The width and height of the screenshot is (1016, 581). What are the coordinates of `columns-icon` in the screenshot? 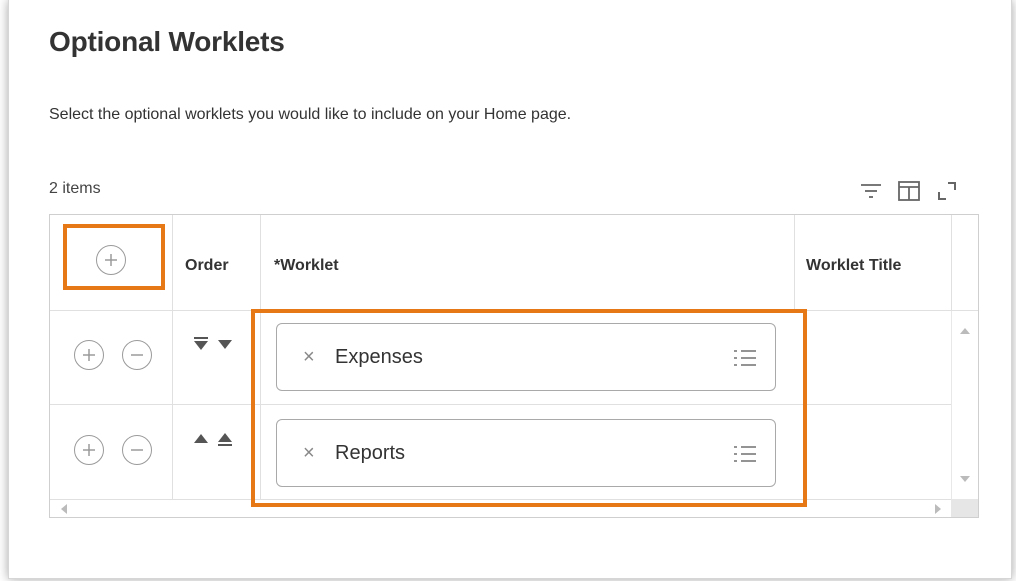 It's located at (909, 191).